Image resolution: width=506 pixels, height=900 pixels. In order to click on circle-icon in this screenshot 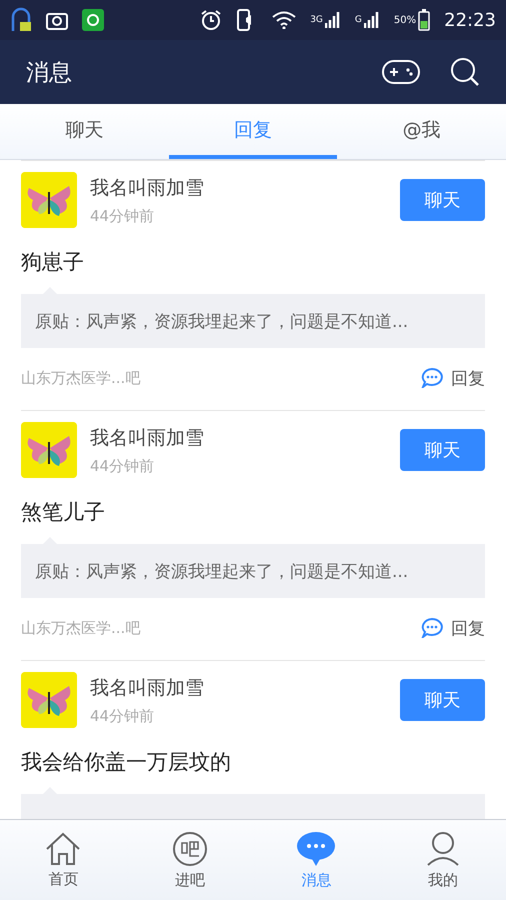, I will do `click(190, 848)`.